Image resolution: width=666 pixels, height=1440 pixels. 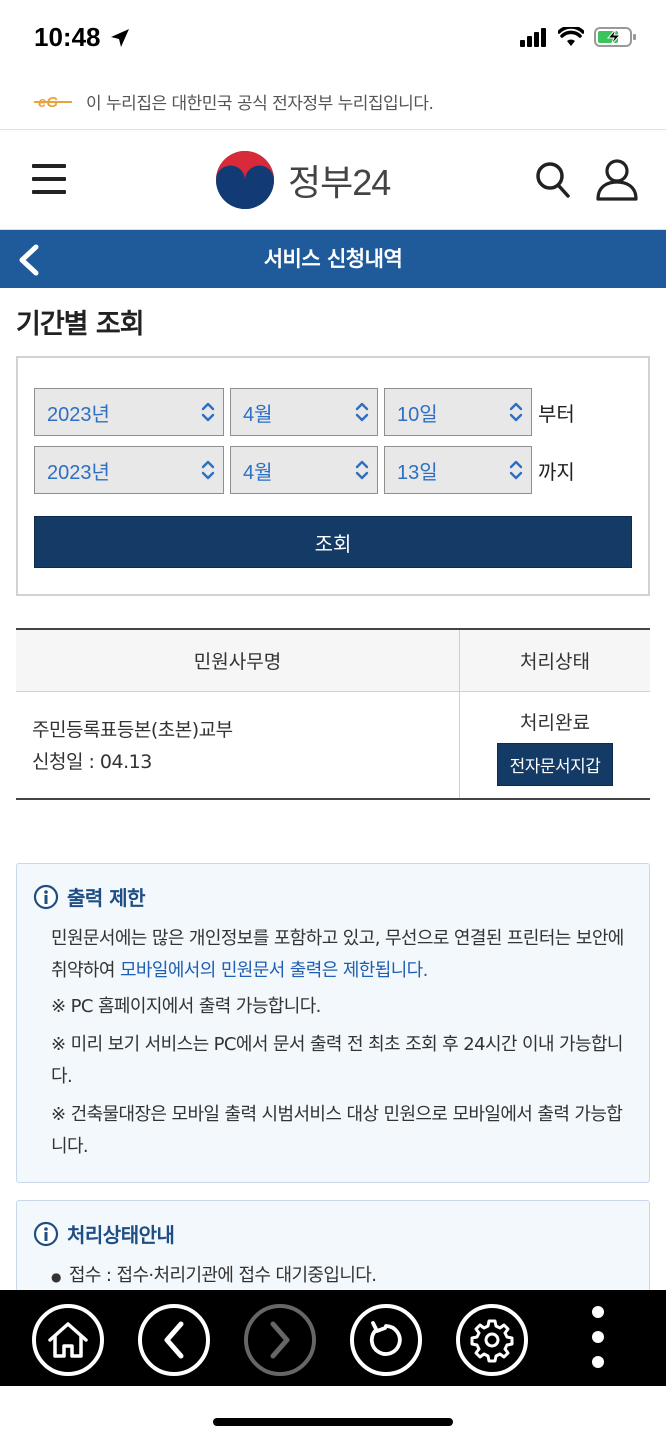 What do you see at coordinates (417, 414) in the screenshot?
I see `from-day-value: 10일` at bounding box center [417, 414].